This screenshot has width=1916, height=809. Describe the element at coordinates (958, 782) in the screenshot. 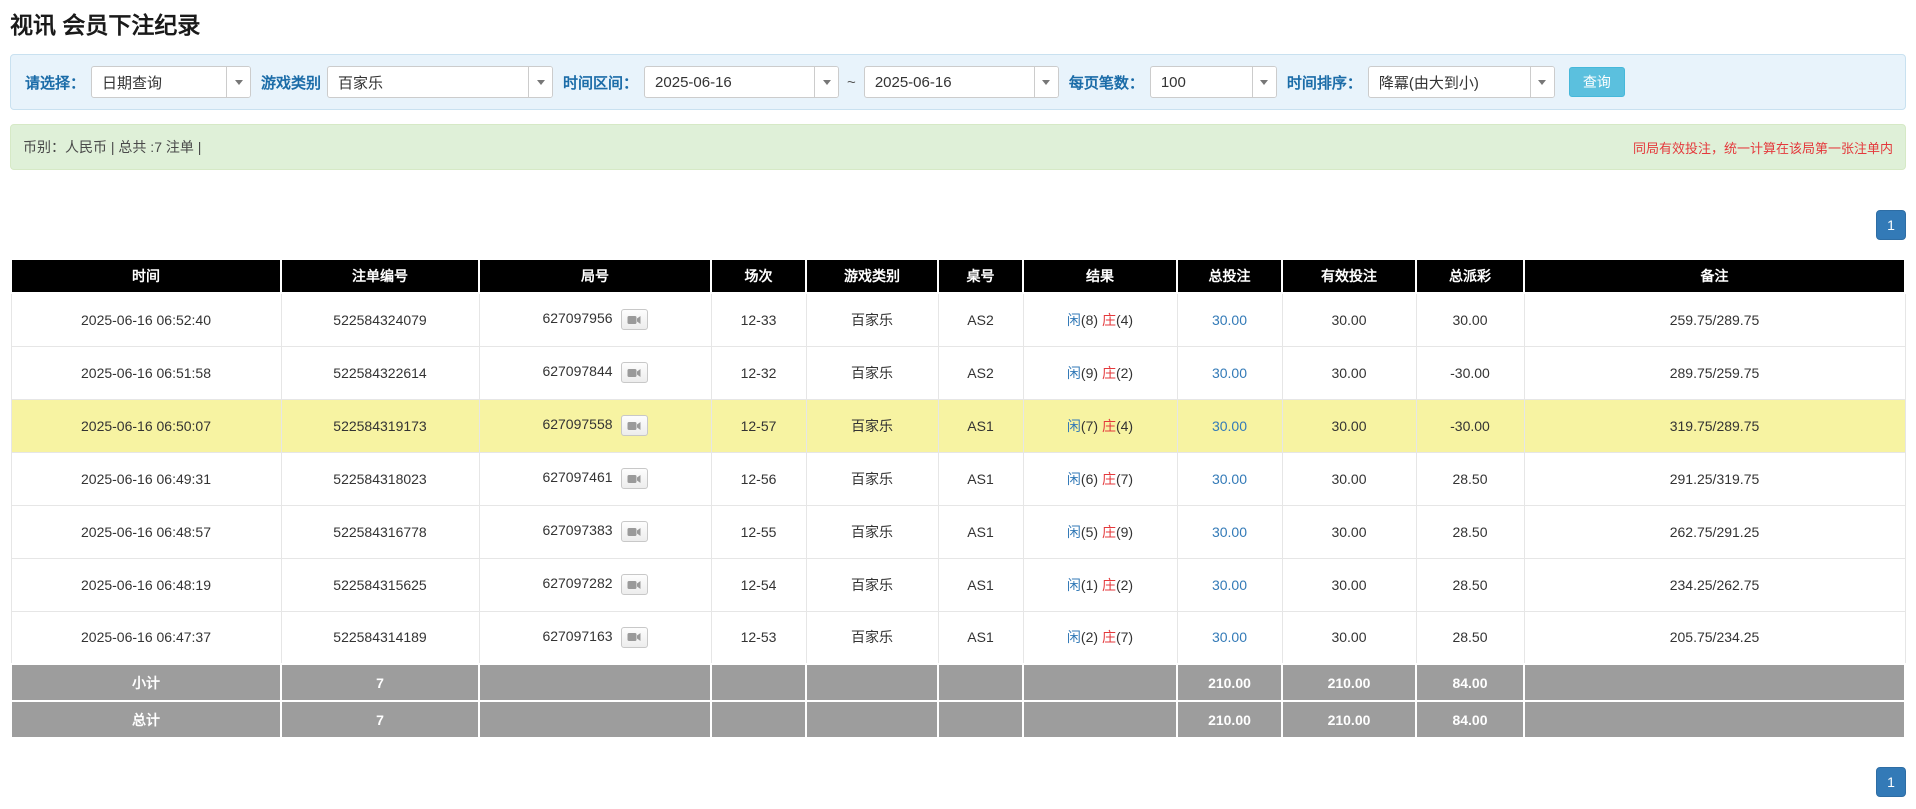

I see `pagination-bottom: 1` at that location.